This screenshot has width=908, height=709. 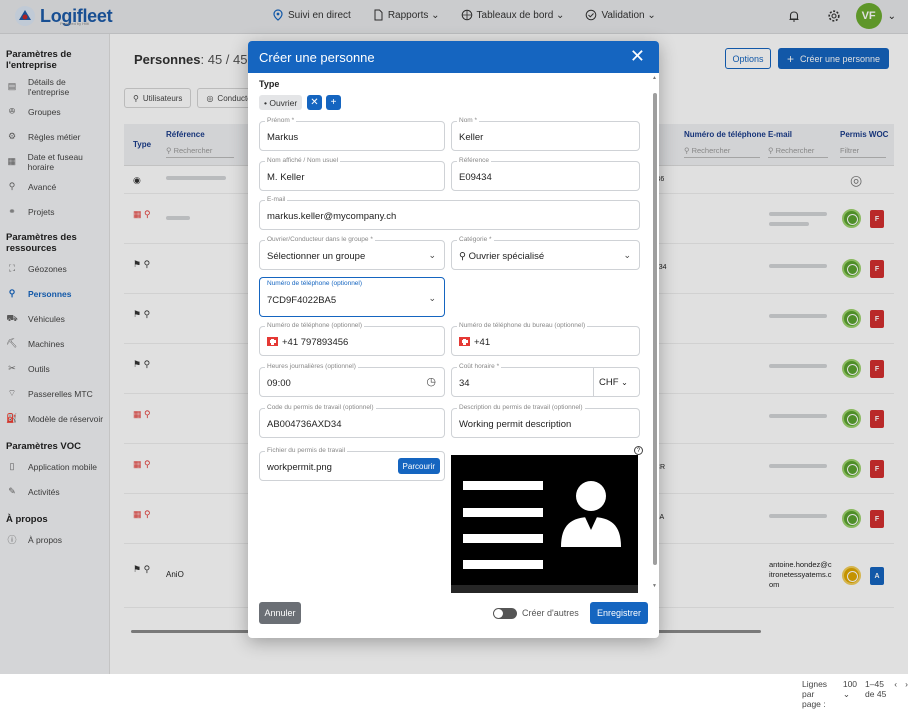 I want to click on field-value: 34, so click(x=464, y=383).